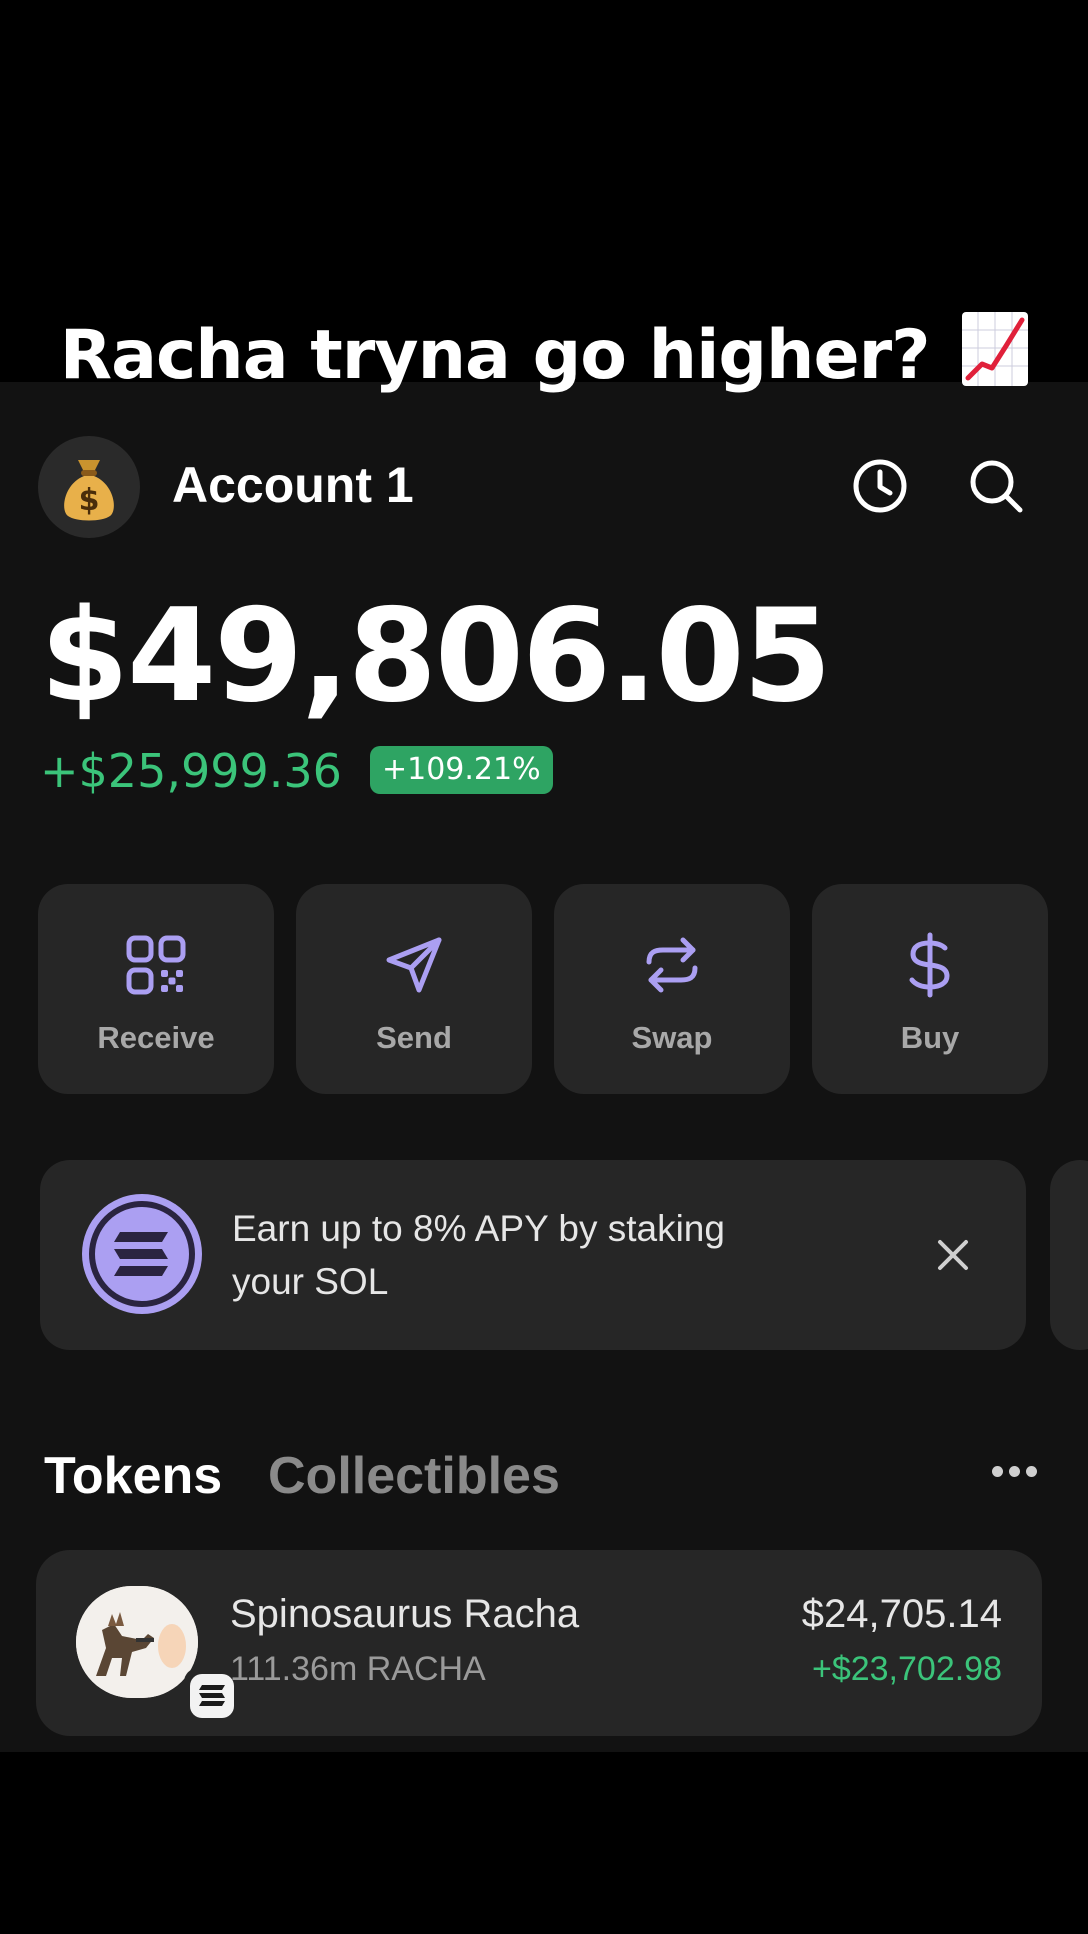 This screenshot has height=1934, width=1088. Describe the element at coordinates (996, 486) in the screenshot. I see `search-icon` at that location.